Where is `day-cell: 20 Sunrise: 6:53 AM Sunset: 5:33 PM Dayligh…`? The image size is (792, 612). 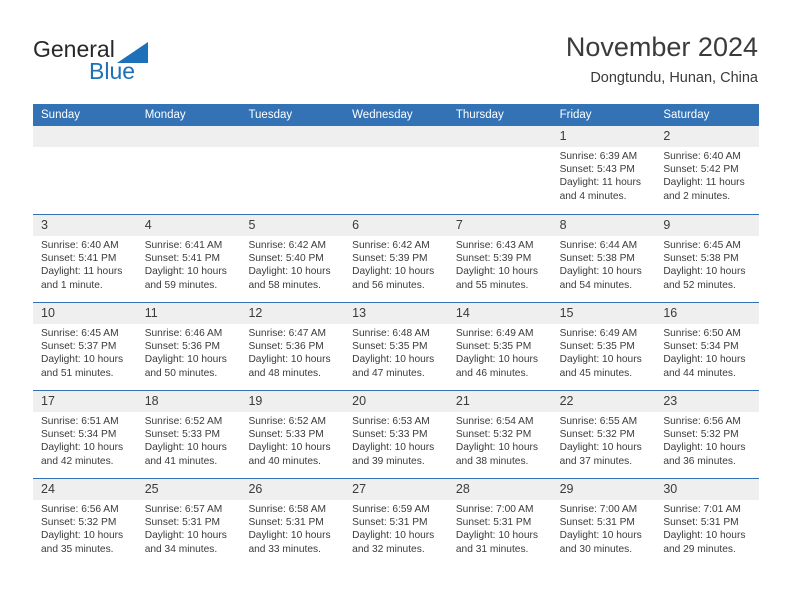
day-cell: 20 Sunrise: 6:53 AM Sunset: 5:33 PM Dayligh… is located at coordinates (396, 434).